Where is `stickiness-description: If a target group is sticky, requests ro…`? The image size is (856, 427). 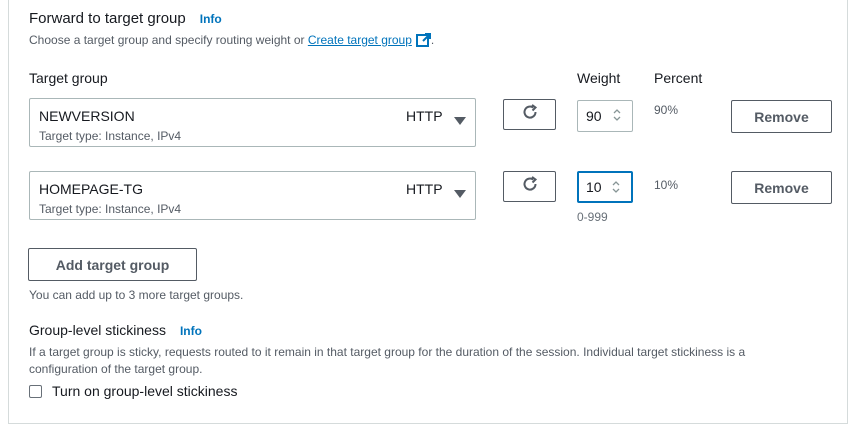 stickiness-description: If a target group is sticky, requests ro… is located at coordinates (431, 361).